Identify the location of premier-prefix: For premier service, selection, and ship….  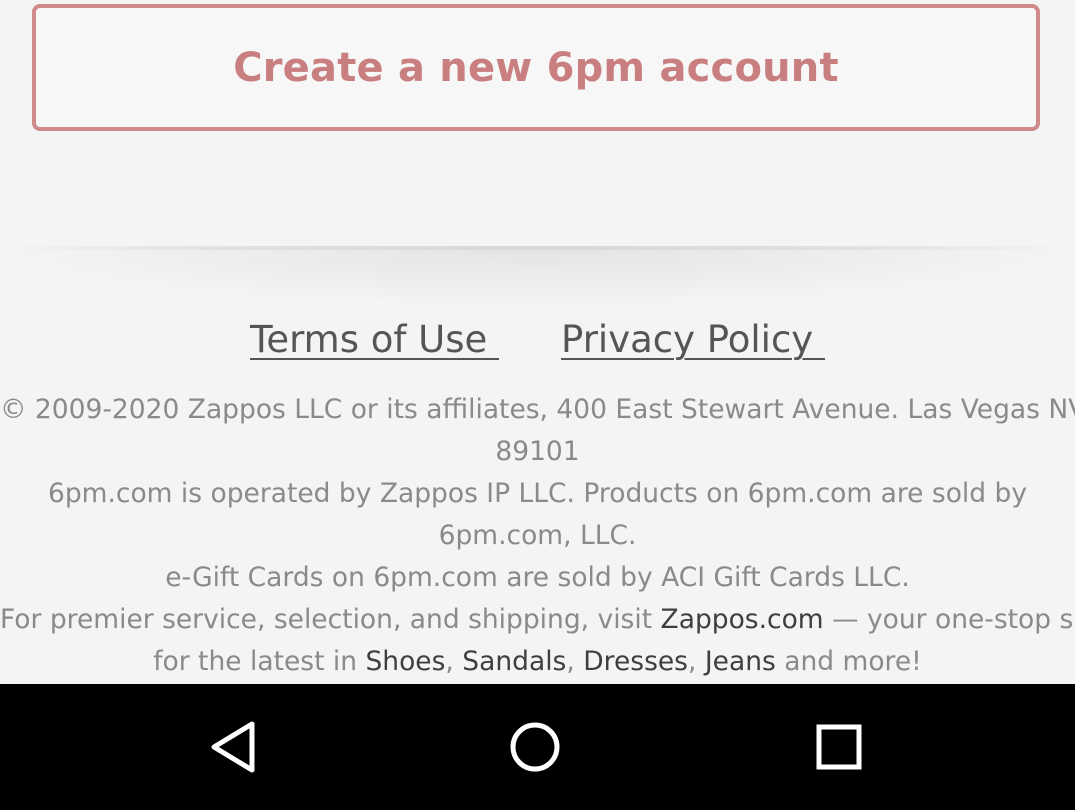
(330, 619).